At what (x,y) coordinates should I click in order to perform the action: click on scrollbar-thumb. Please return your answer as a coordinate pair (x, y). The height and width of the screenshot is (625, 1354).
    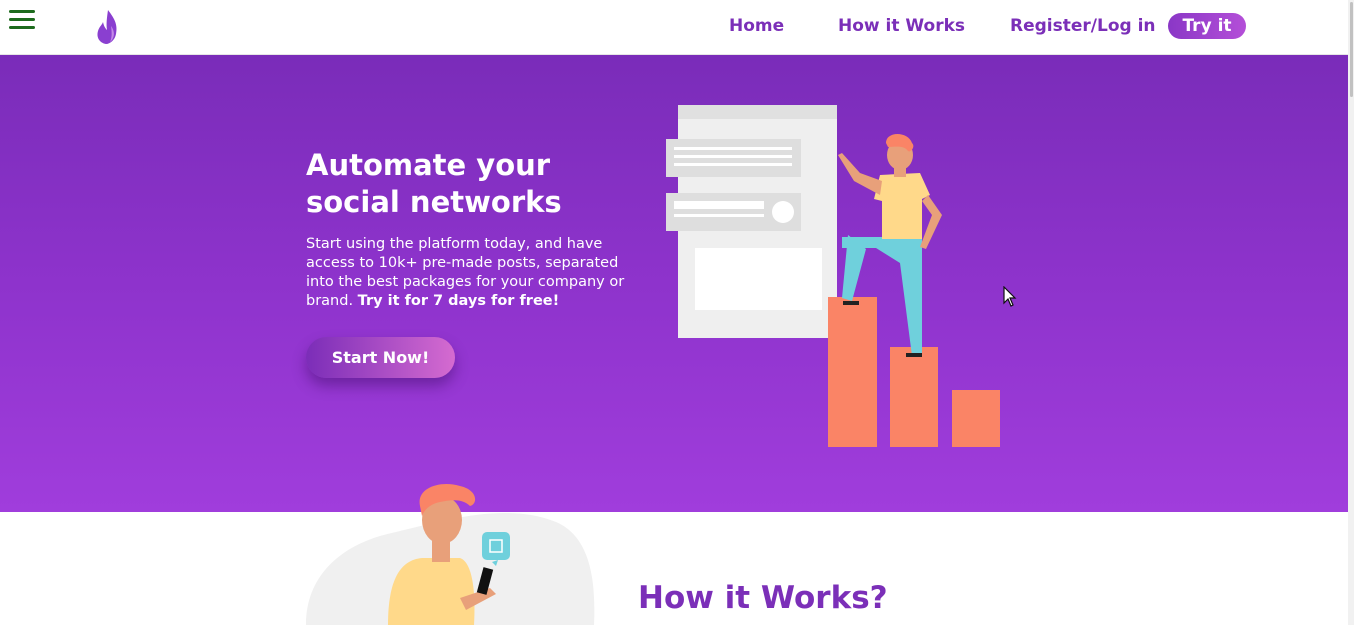
    Looking at the image, I should click on (1351, 49).